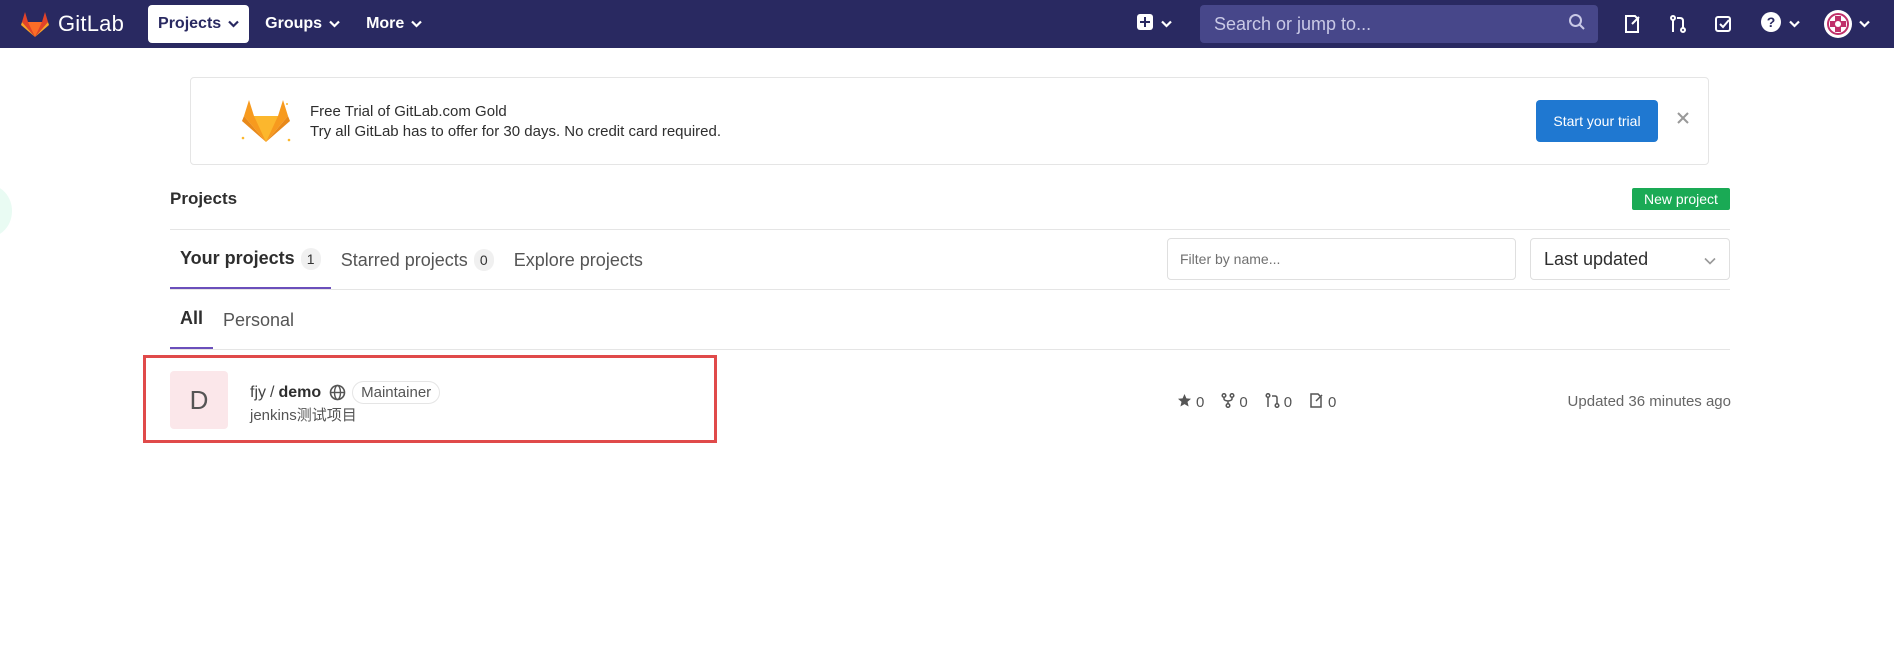 This screenshot has height=663, width=1894. What do you see at coordinates (35, 24) in the screenshot?
I see `gitlab-logo-icon` at bounding box center [35, 24].